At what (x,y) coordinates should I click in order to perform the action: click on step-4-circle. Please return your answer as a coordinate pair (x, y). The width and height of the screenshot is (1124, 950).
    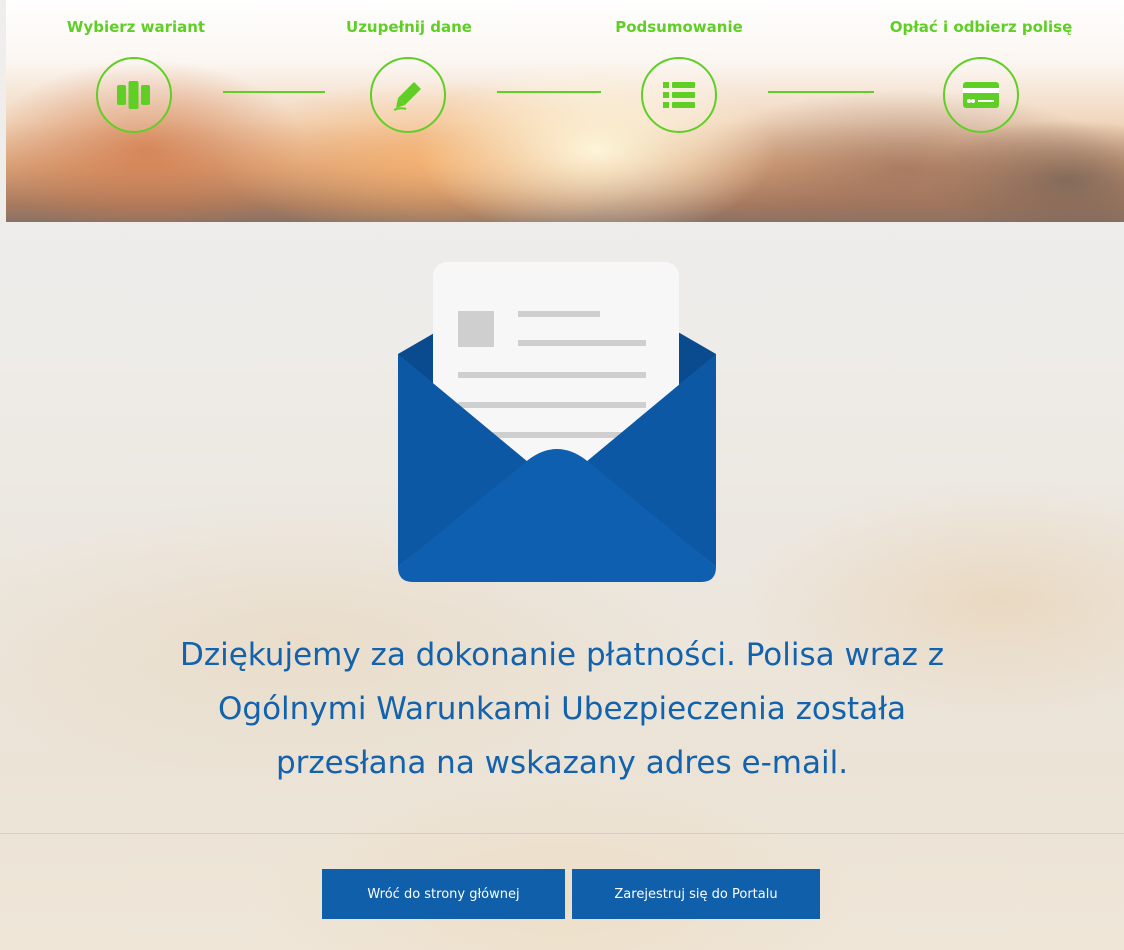
    Looking at the image, I should click on (981, 95).